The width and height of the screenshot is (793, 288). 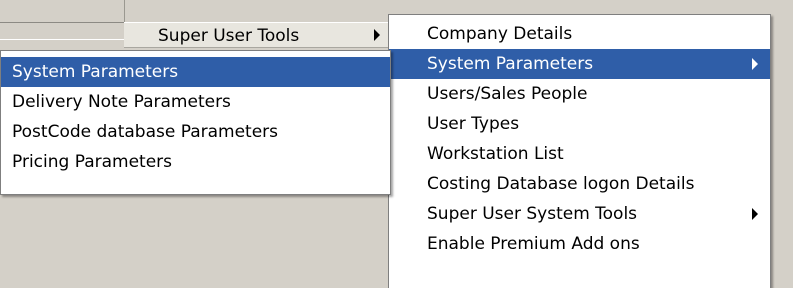 What do you see at coordinates (579, 124) in the screenshot?
I see `menu-item-user-types: User Types` at bounding box center [579, 124].